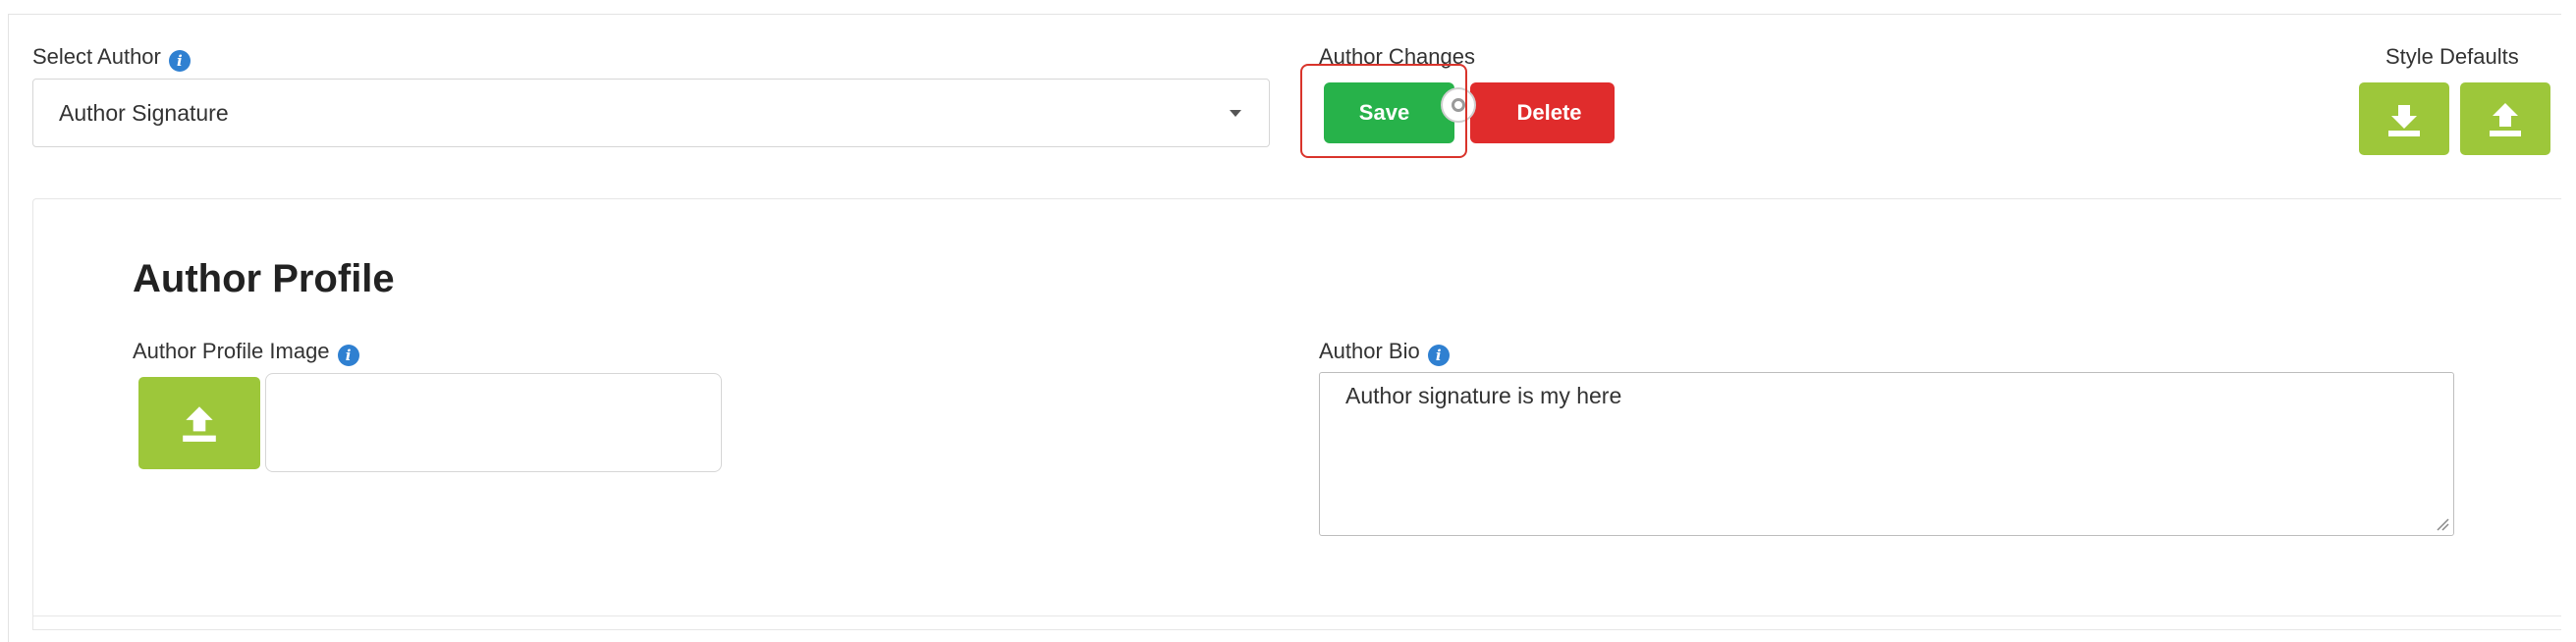 This screenshot has height=642, width=2576. I want to click on style-defaults-label: Style Defaults, so click(2452, 57).